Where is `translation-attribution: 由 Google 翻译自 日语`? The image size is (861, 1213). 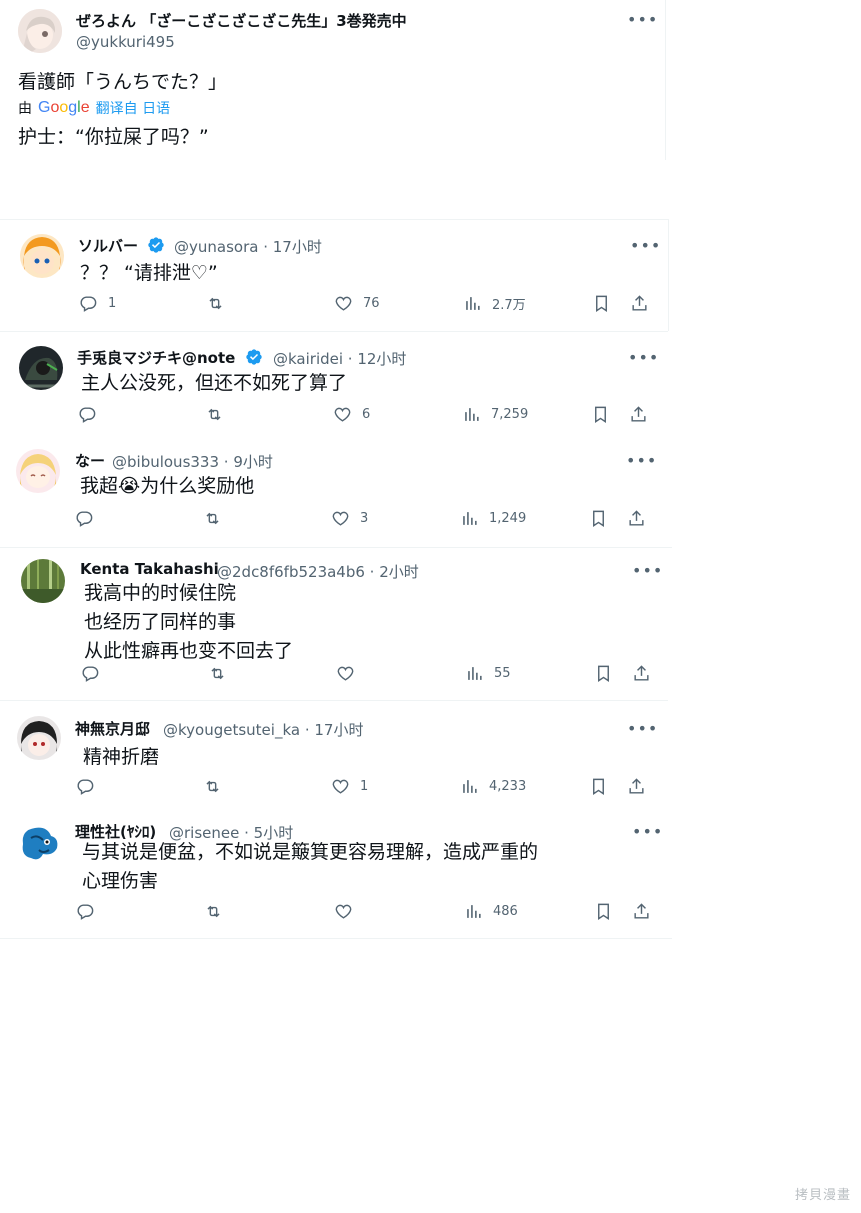
translation-attribution: 由 Google 翻译自 日语 is located at coordinates (94, 108).